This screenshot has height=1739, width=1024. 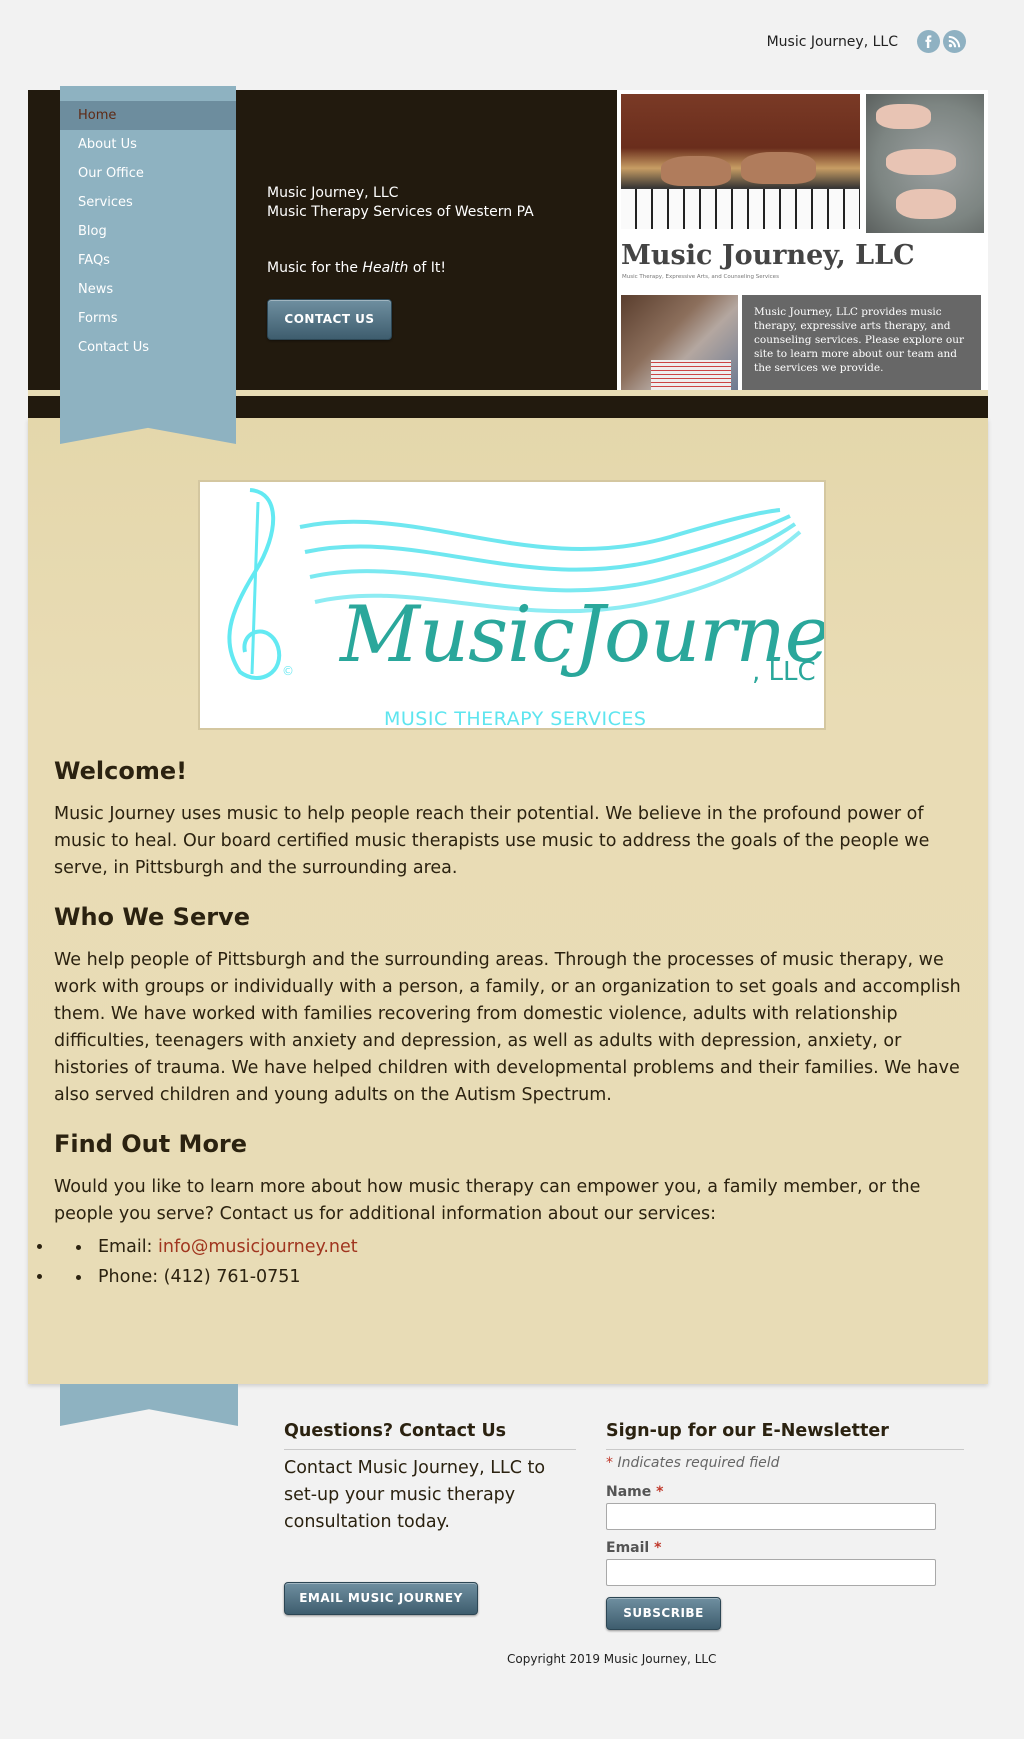 What do you see at coordinates (928, 41) in the screenshot?
I see `facebook-icon` at bounding box center [928, 41].